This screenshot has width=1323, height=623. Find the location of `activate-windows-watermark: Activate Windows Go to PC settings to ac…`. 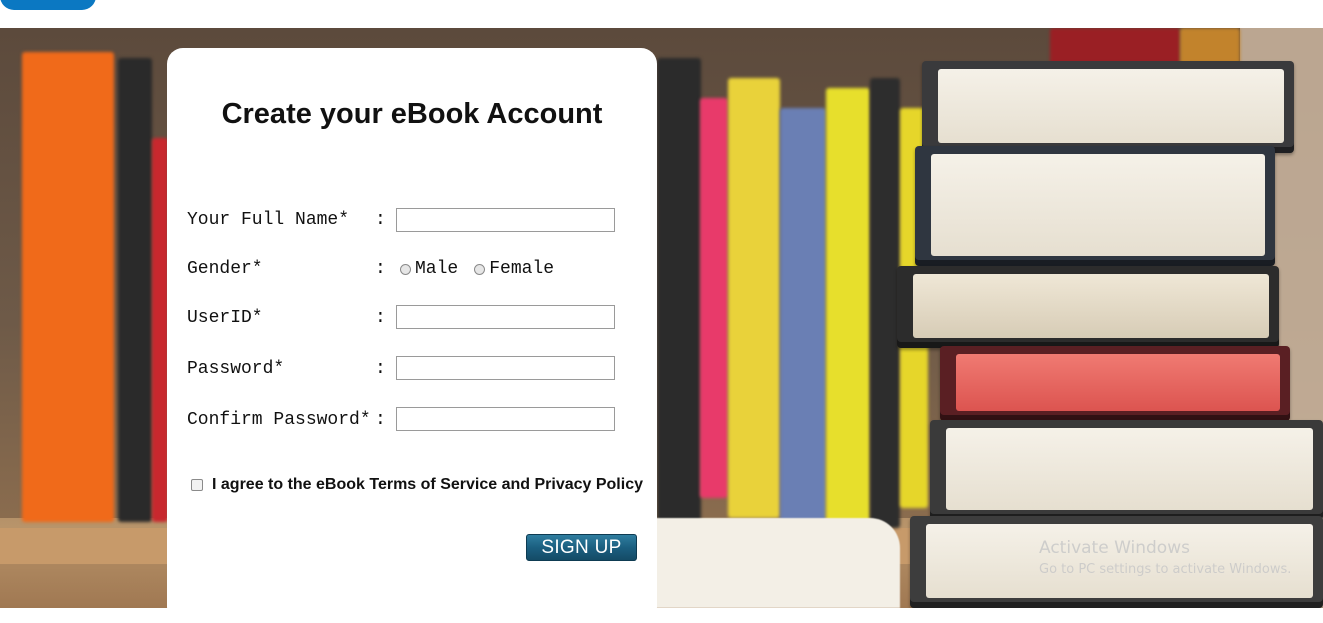

activate-windows-watermark: Activate Windows Go to PC settings to ac… is located at coordinates (1165, 557).